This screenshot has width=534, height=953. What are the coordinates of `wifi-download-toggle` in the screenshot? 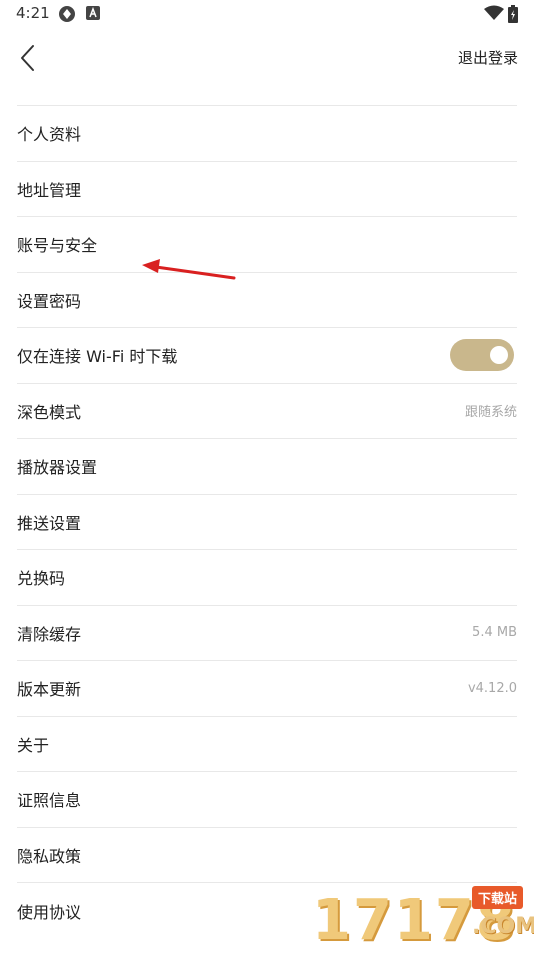 It's located at (482, 355).